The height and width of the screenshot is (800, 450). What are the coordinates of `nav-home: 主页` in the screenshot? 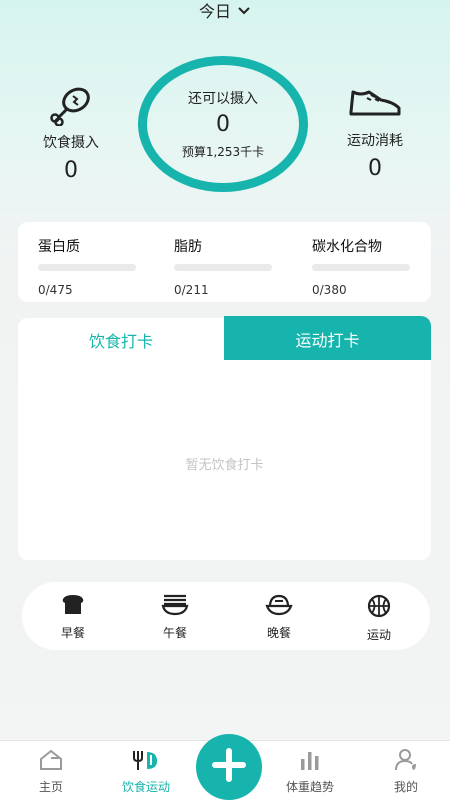 It's located at (51, 772).